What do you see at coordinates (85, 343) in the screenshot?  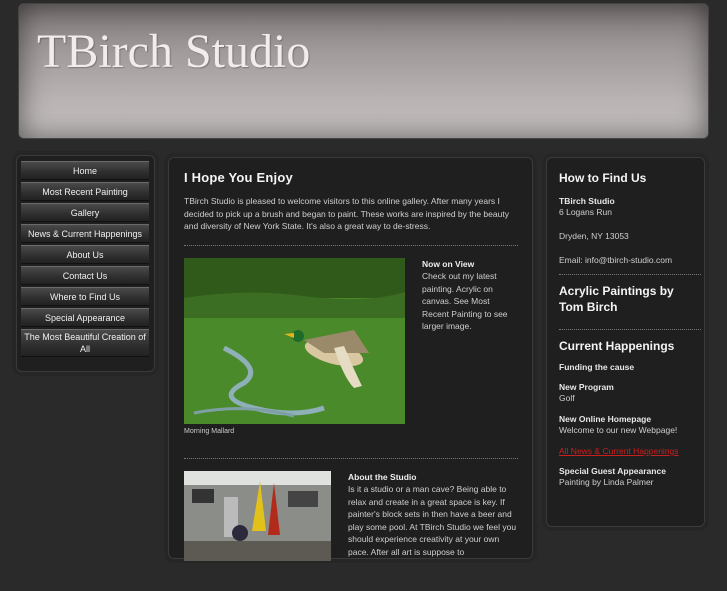 I see `nav-item-most-beautiful-creation: The Most Beautiful Creation of All` at bounding box center [85, 343].